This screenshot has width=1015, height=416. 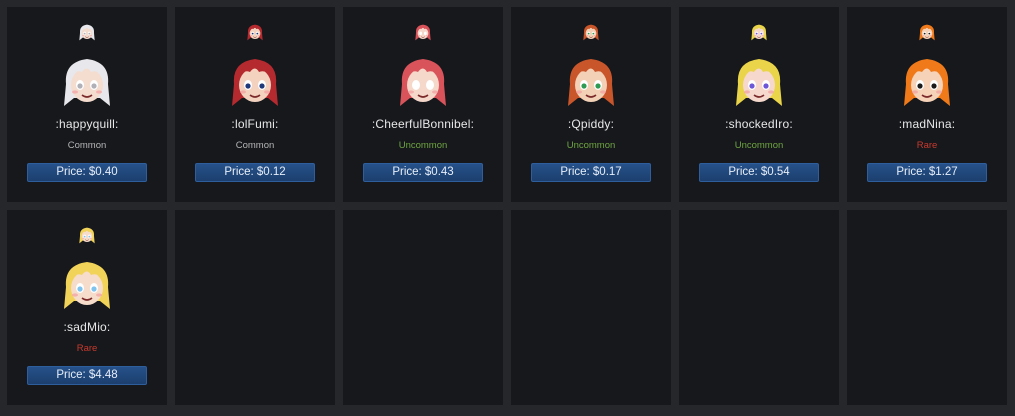 I want to click on emote-card-madnina: :madNina: Rare Price: $1.27, so click(x=927, y=104).